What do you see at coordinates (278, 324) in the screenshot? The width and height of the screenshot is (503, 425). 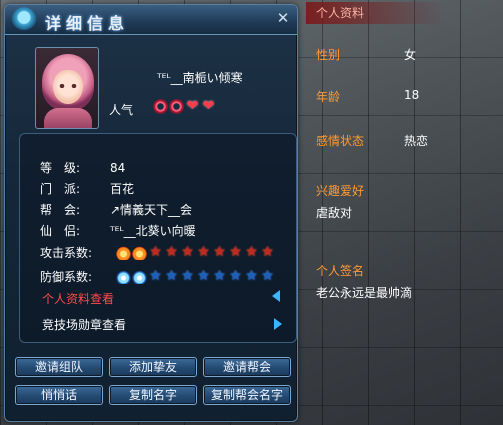 I see `arrow-right-icon` at bounding box center [278, 324].